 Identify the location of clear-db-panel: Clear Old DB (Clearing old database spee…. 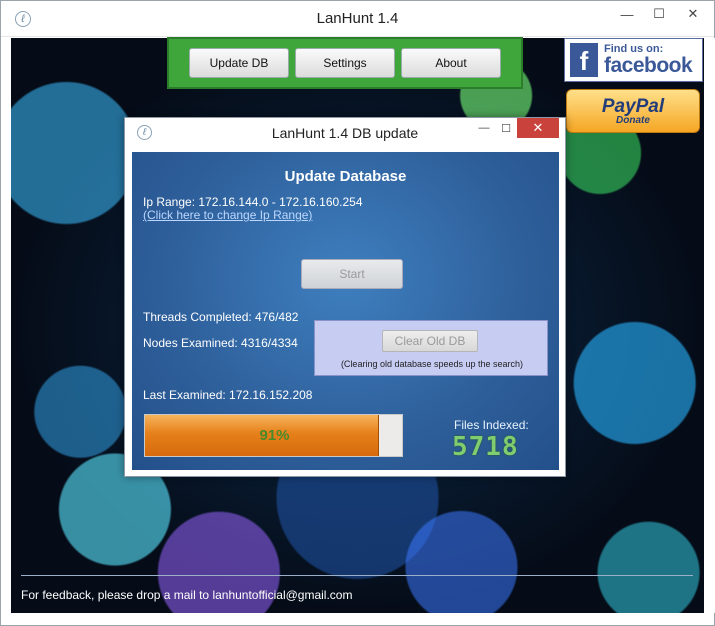
(431, 348).